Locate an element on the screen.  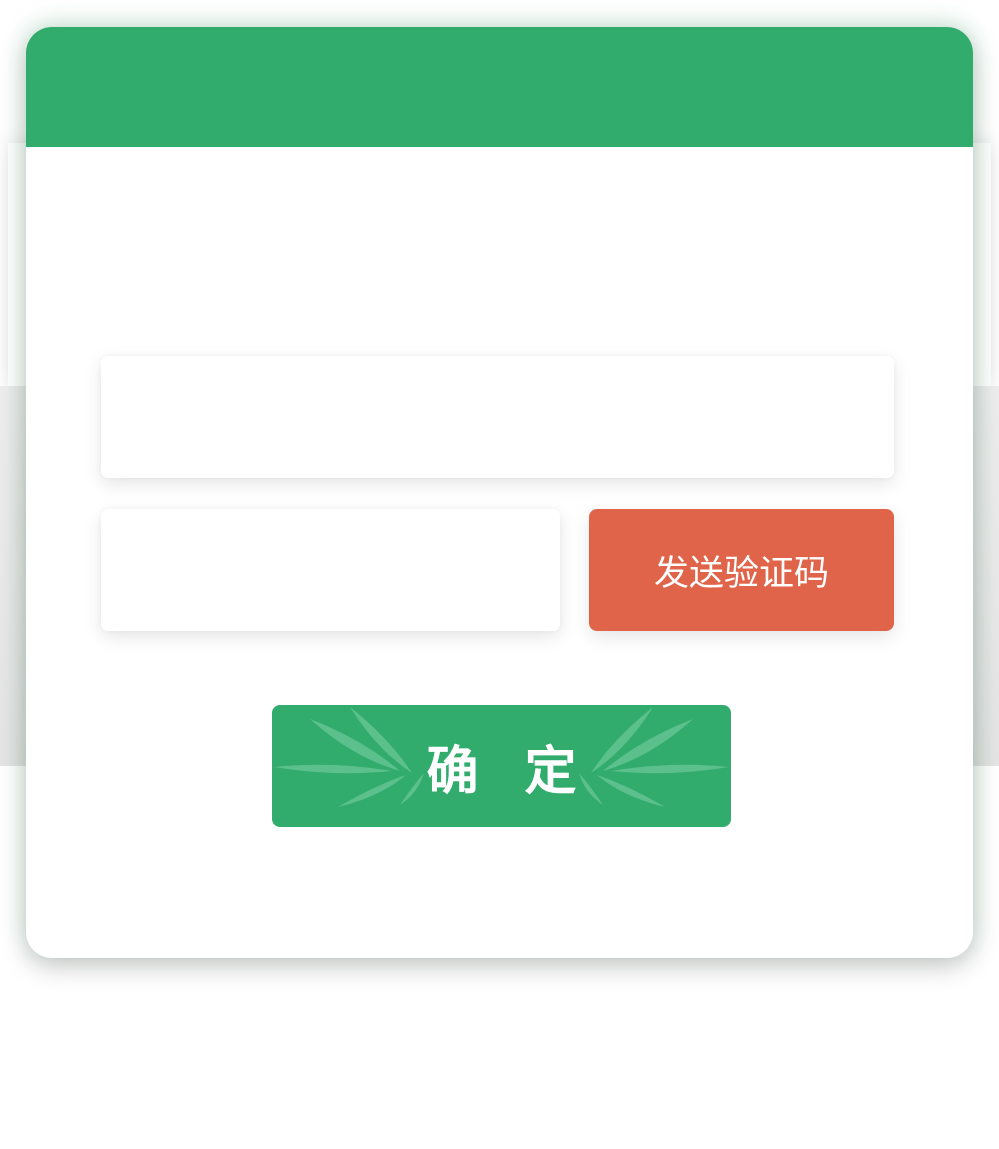
send-code-button: 发送验证码 is located at coordinates (741, 570).